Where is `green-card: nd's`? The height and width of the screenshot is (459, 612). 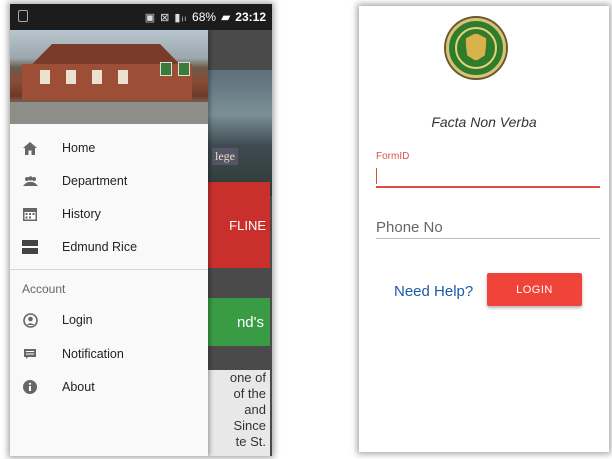 green-card: nd's is located at coordinates (239, 322).